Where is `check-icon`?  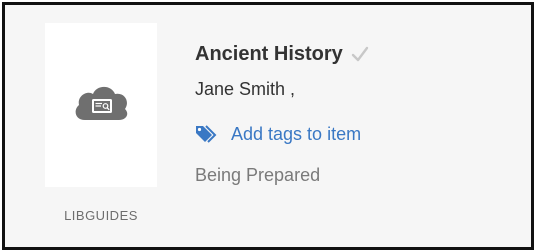 check-icon is located at coordinates (360, 54).